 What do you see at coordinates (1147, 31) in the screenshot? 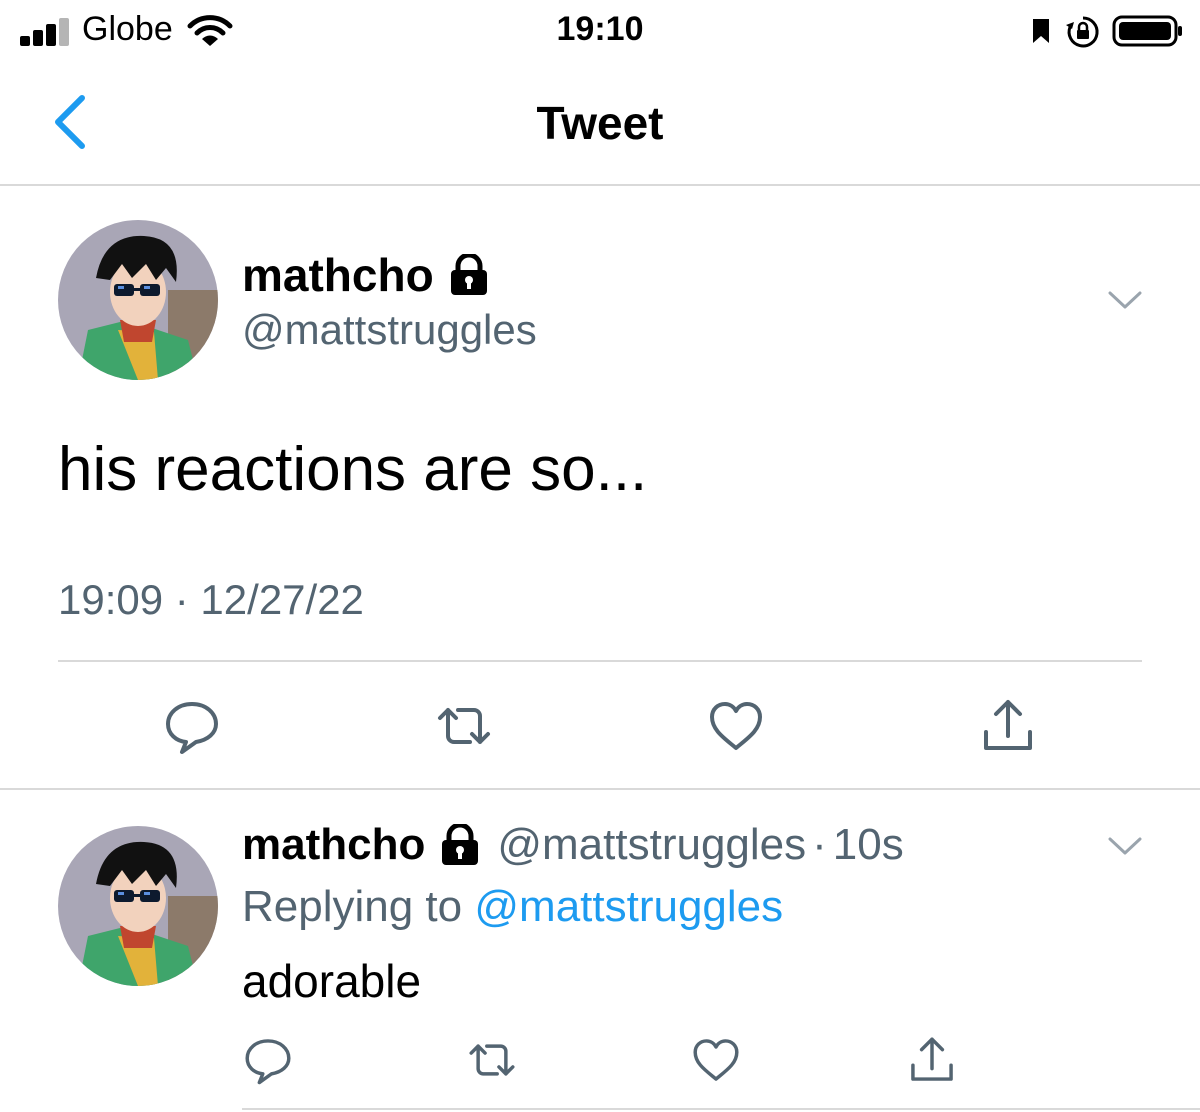
I see `battery-icon` at bounding box center [1147, 31].